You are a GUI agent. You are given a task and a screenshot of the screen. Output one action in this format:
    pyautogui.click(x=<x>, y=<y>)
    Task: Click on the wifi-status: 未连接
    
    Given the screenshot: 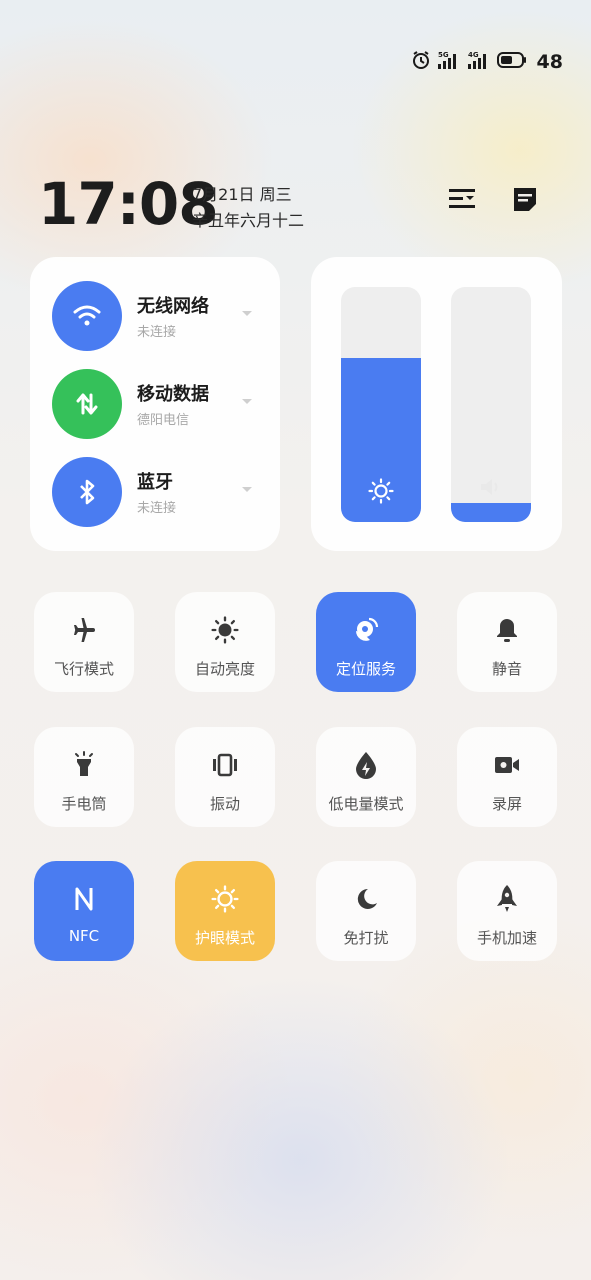 What is the action you would take?
    pyautogui.click(x=157, y=332)
    